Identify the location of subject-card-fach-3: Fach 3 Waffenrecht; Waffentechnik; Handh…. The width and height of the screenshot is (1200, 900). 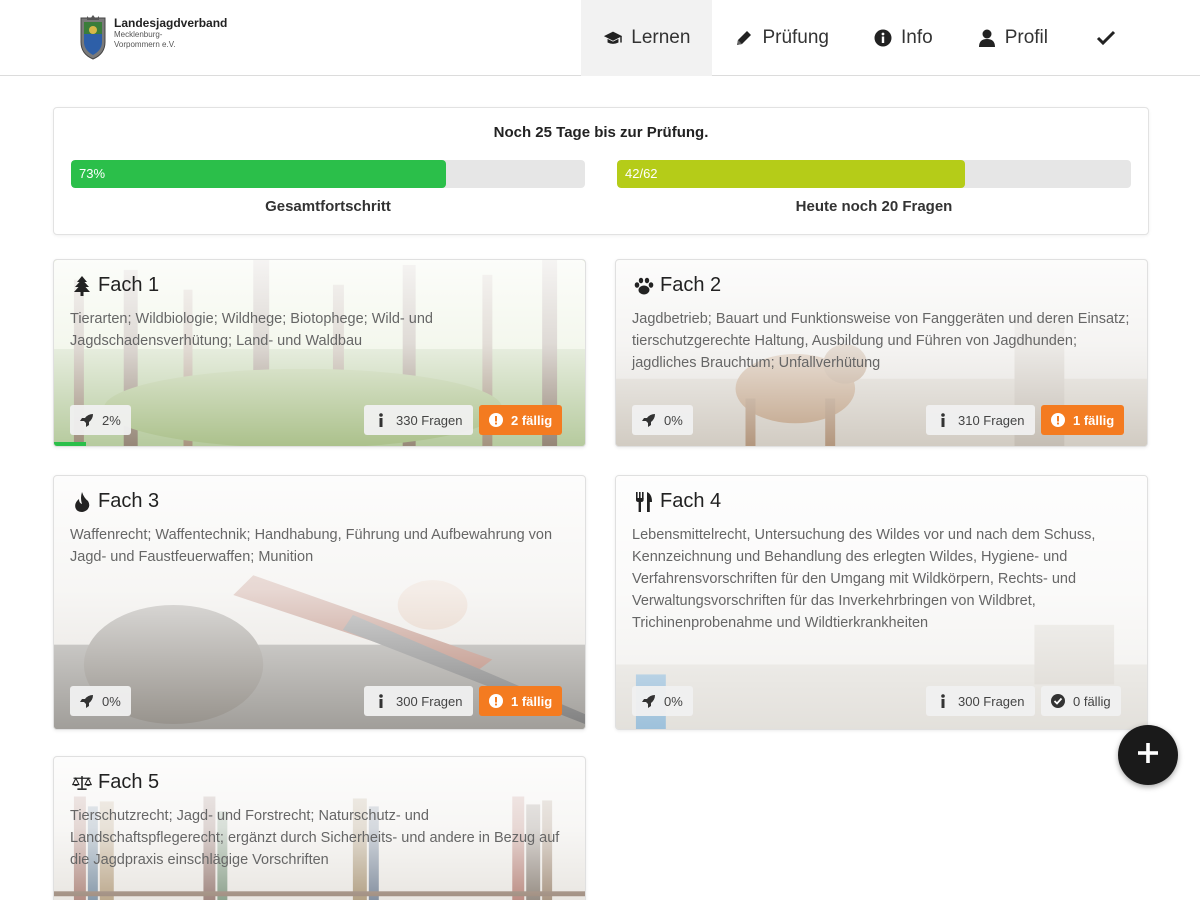
(319, 602).